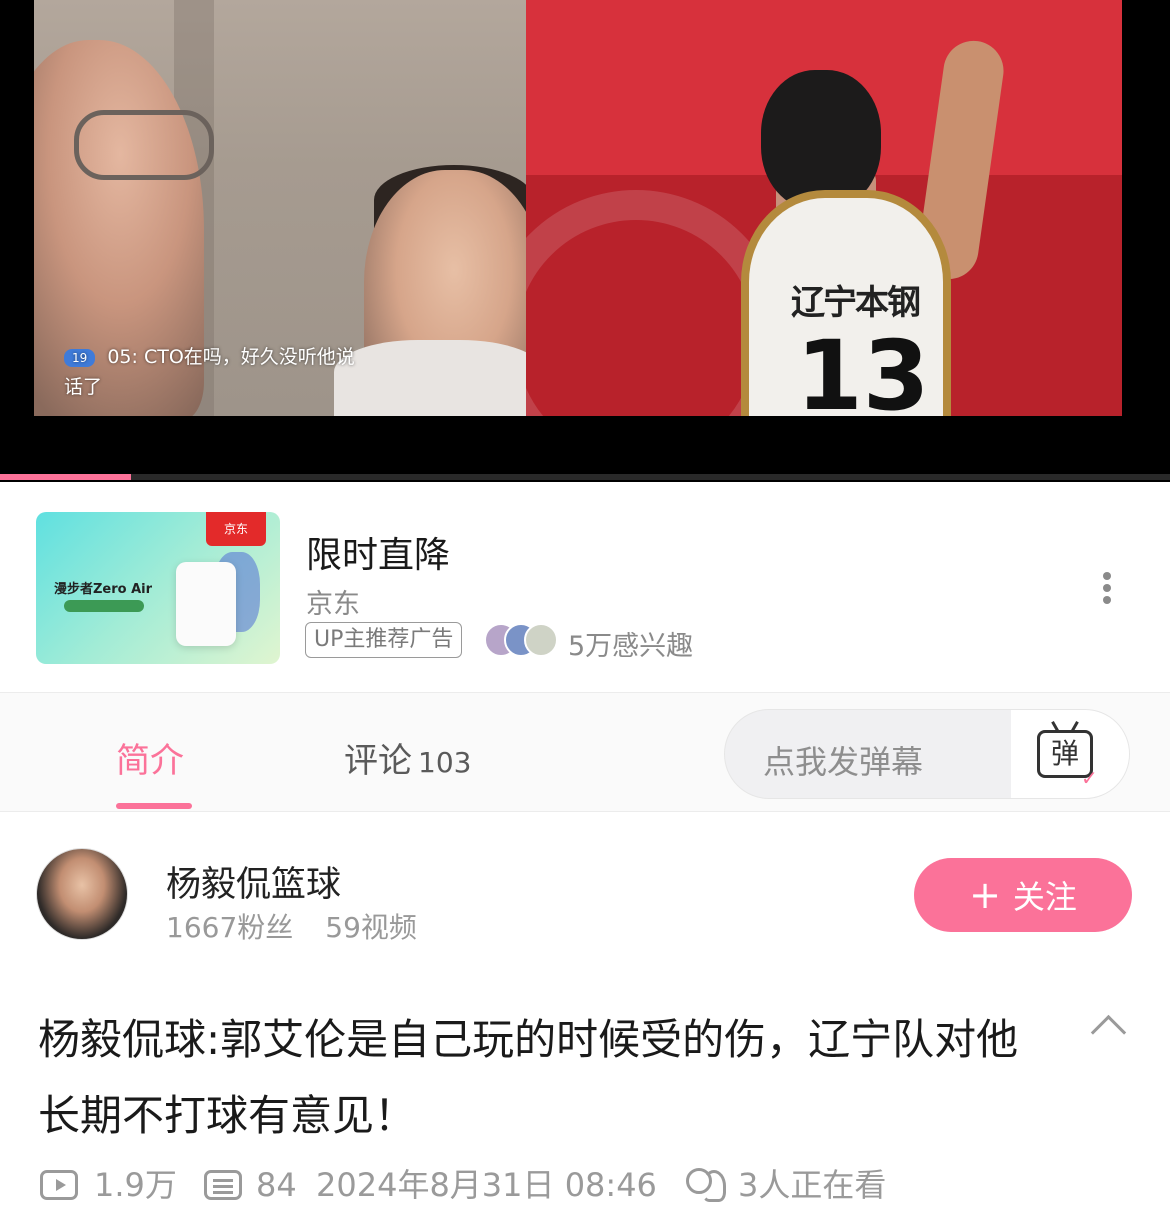 The width and height of the screenshot is (1170, 1214). Describe the element at coordinates (269, 372) in the screenshot. I see `danmu-overlay: 19 05: CTO在吗，好久没听他说 话了` at that location.